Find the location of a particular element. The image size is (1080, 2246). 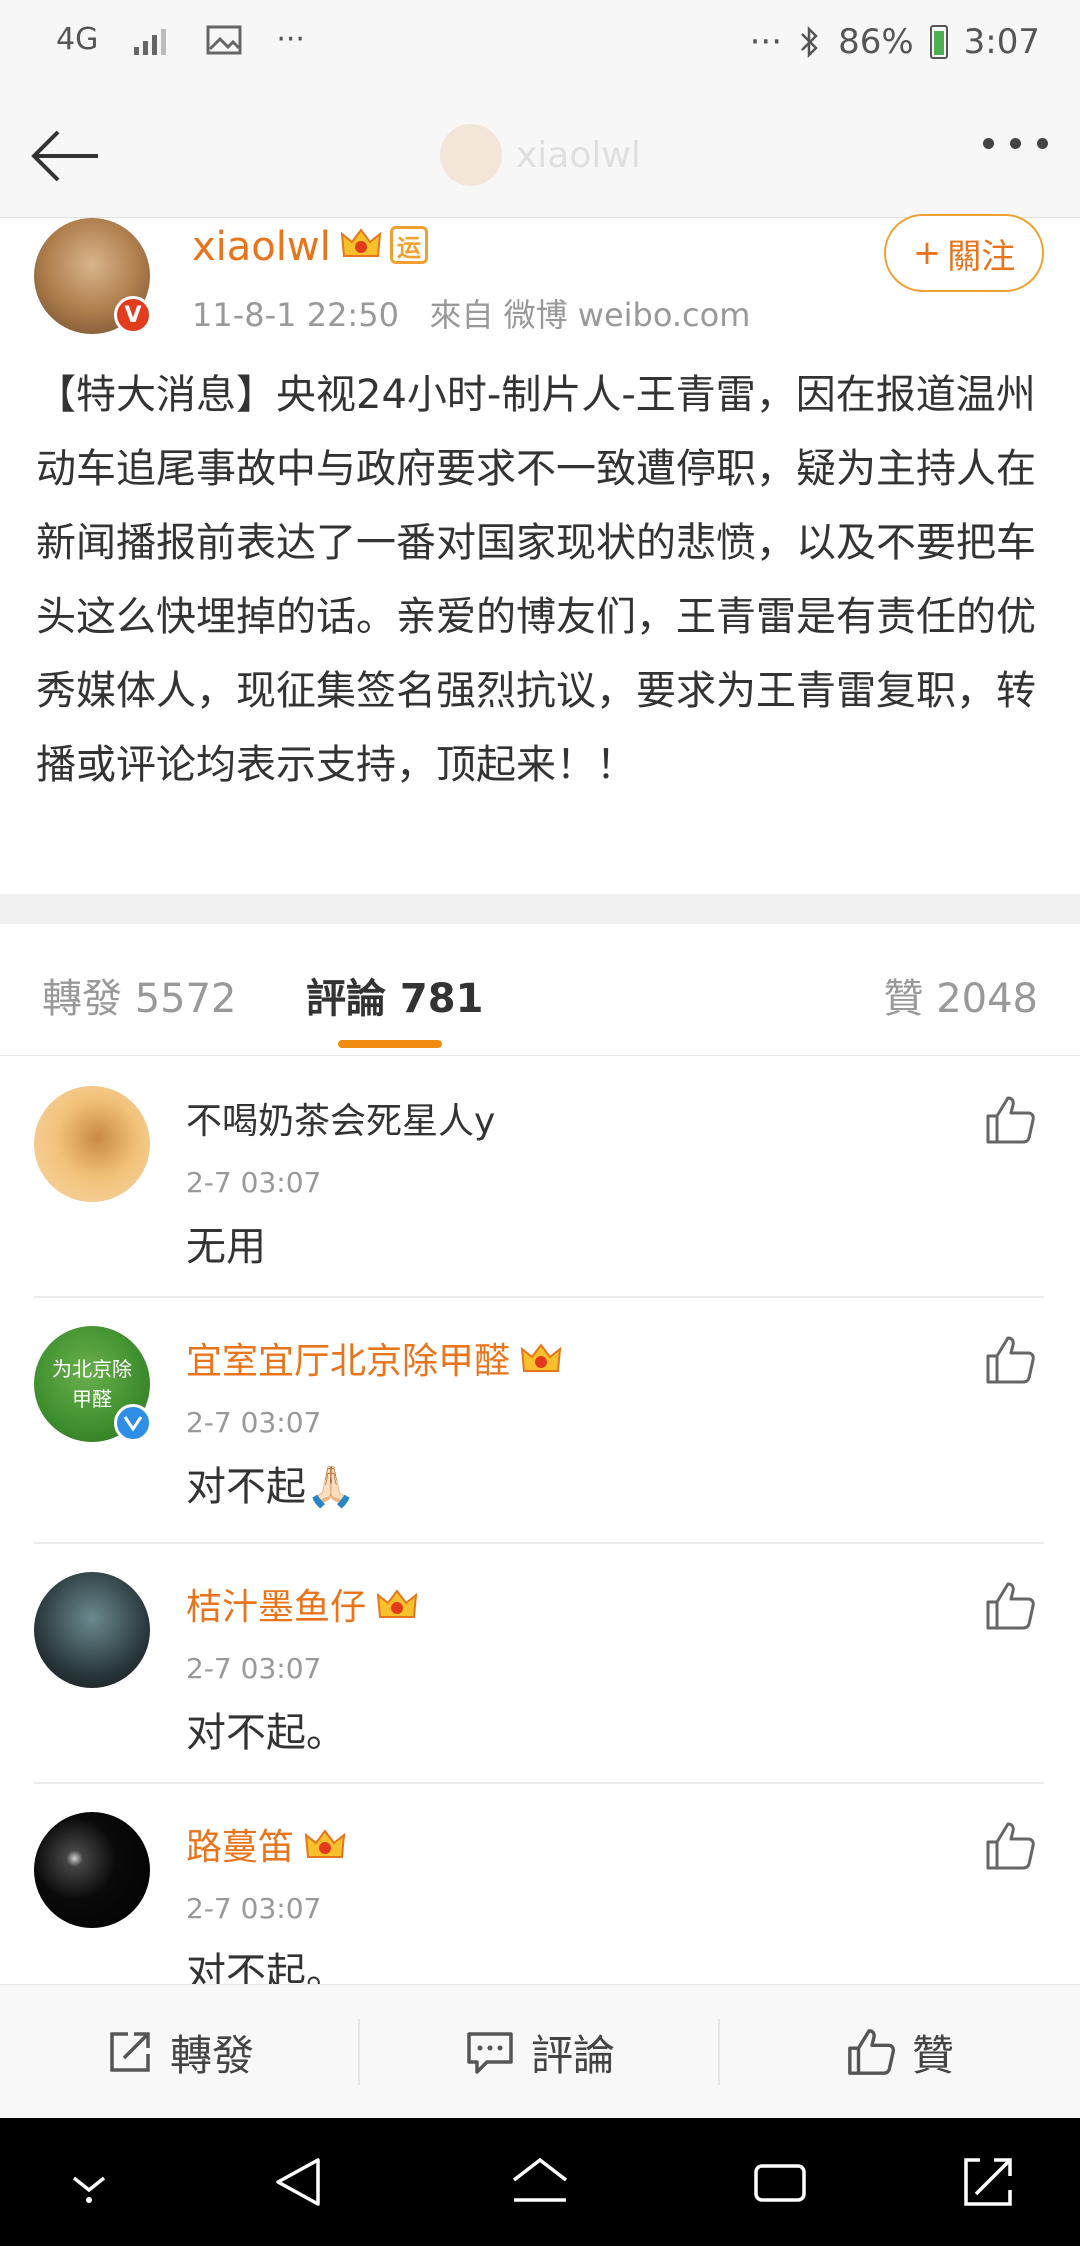

plus-icon: + is located at coordinates (927, 253).